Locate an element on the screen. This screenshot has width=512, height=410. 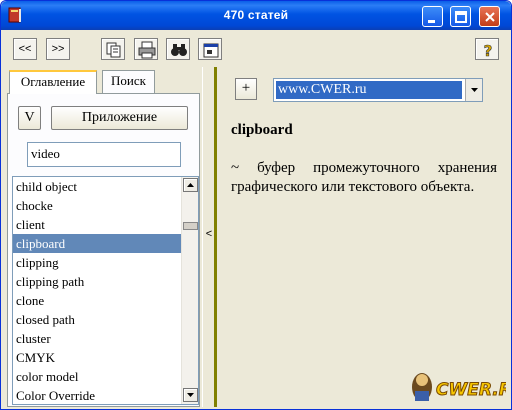
arrow-down-icon is located at coordinates (190, 395).